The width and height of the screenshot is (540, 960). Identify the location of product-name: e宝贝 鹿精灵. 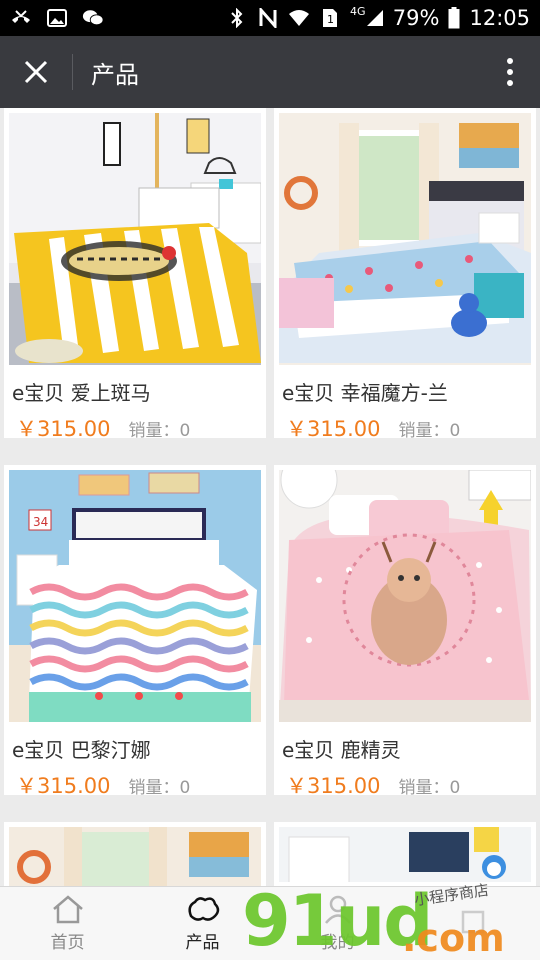
(341, 749).